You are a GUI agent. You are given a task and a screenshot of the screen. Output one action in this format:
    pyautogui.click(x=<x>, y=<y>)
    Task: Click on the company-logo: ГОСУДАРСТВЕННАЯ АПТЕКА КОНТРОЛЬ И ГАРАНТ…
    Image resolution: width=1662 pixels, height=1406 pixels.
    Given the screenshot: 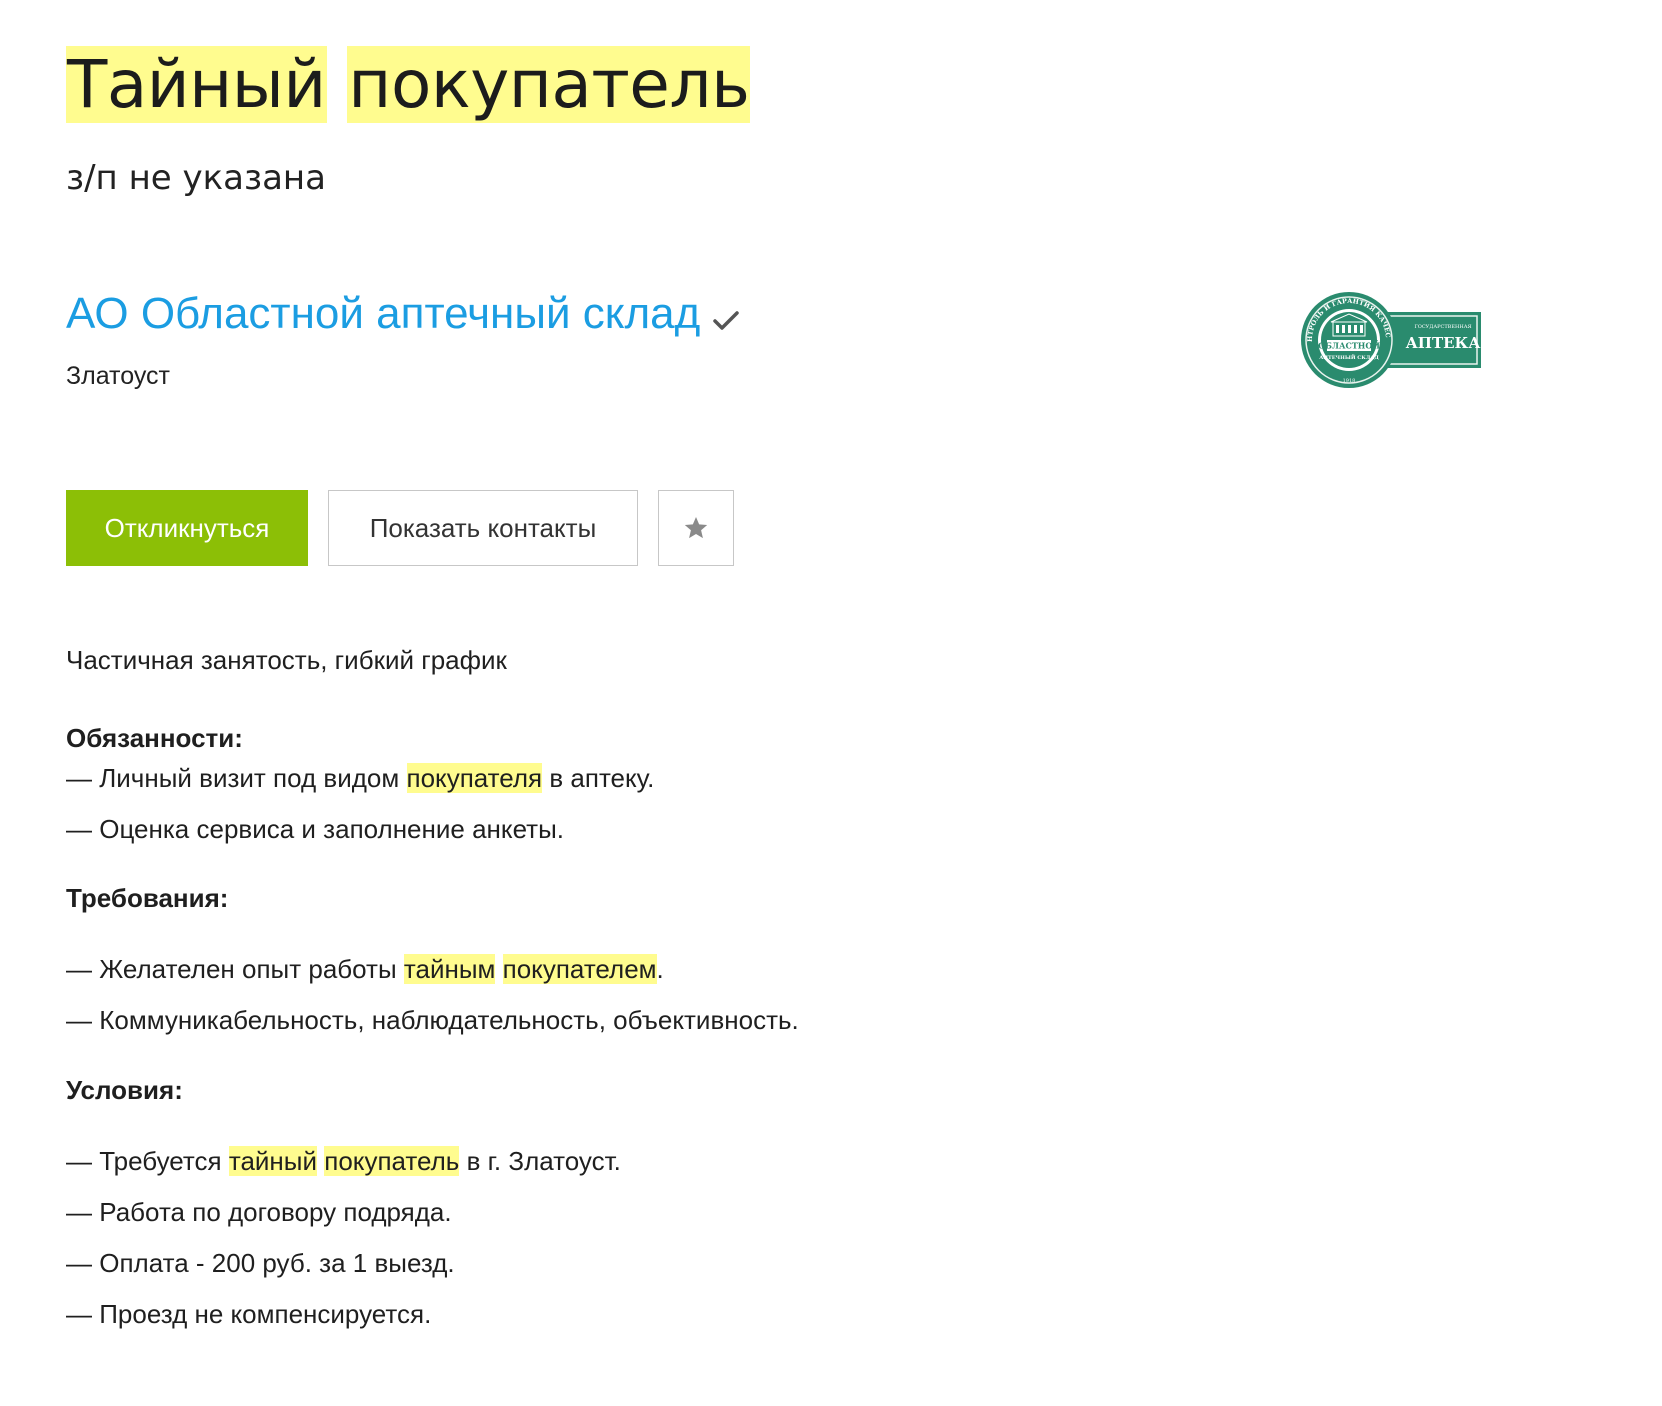 What is the action you would take?
    pyautogui.click(x=1387, y=339)
    